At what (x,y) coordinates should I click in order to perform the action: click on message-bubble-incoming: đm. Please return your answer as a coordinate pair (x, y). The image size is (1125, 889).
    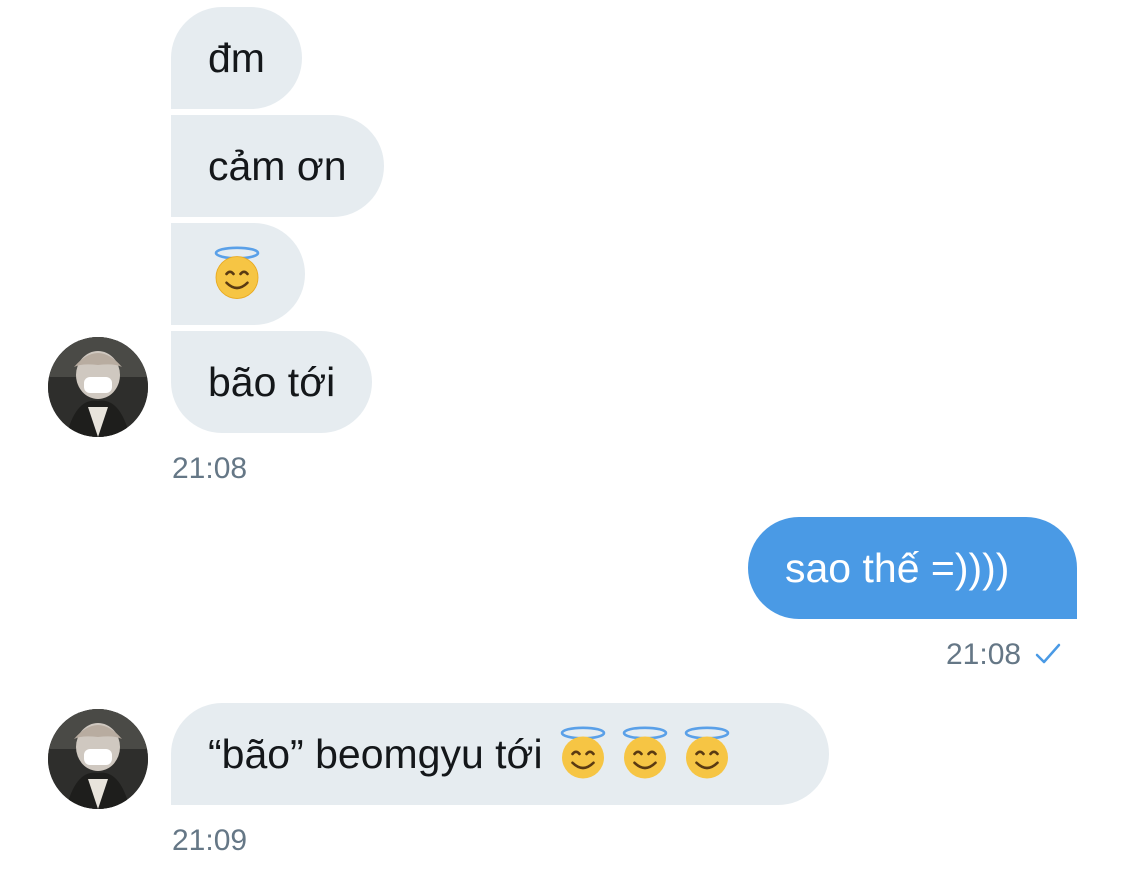
    Looking at the image, I should click on (236, 58).